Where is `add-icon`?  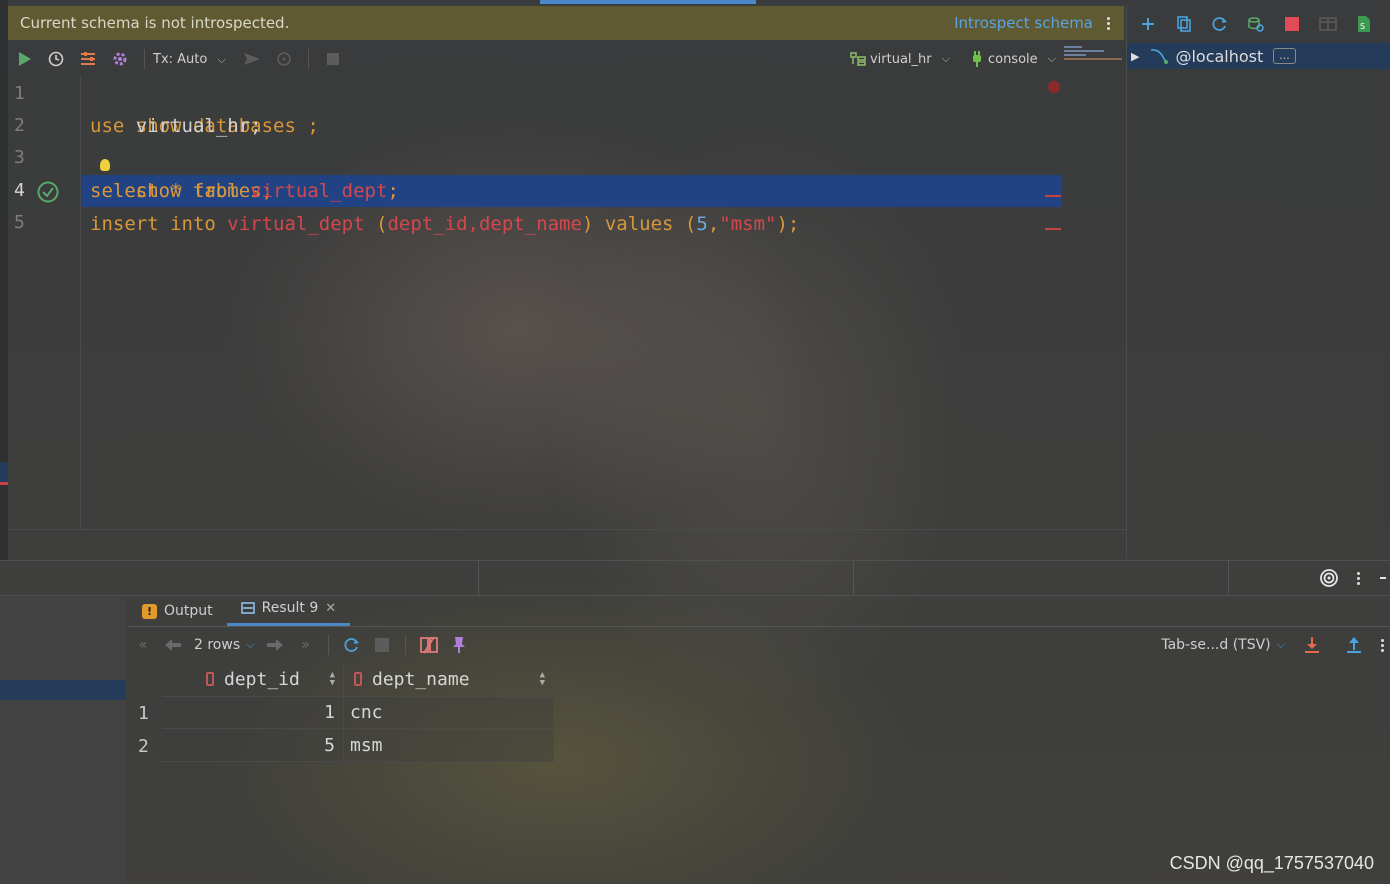
add-icon is located at coordinates (1148, 24).